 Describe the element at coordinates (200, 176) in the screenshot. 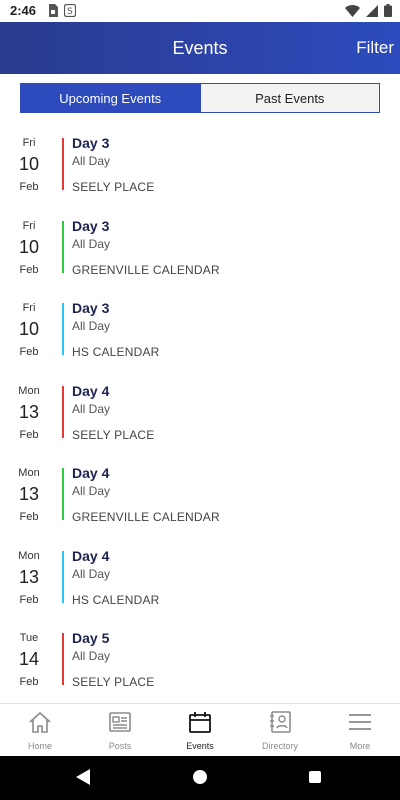

I see `event-item: Fri 10 Feb Day 3 All Day SEELY PLACE` at that location.